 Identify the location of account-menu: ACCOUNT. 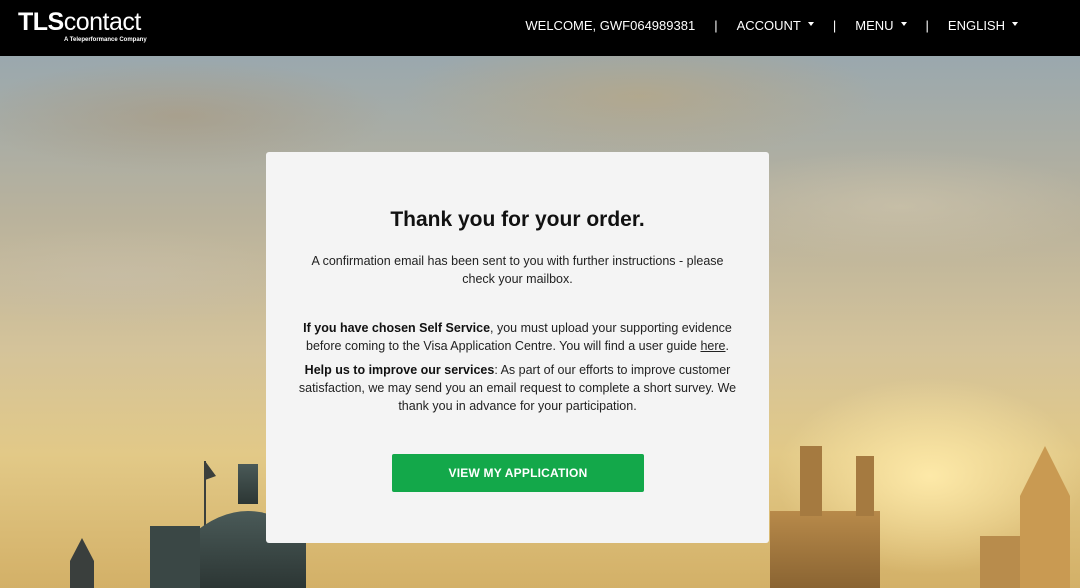
(775, 25).